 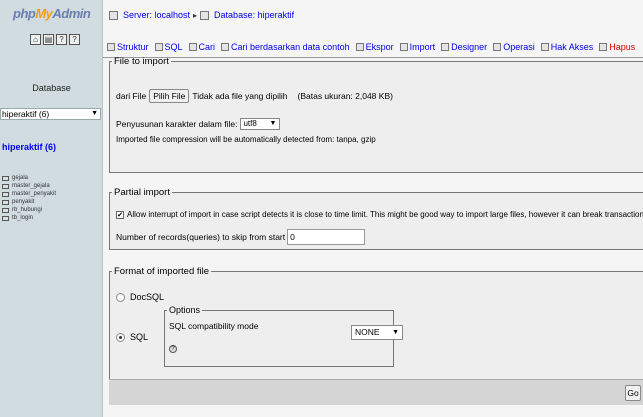 What do you see at coordinates (141, 61) in the screenshot?
I see `file-to-import-legend: File to import` at bounding box center [141, 61].